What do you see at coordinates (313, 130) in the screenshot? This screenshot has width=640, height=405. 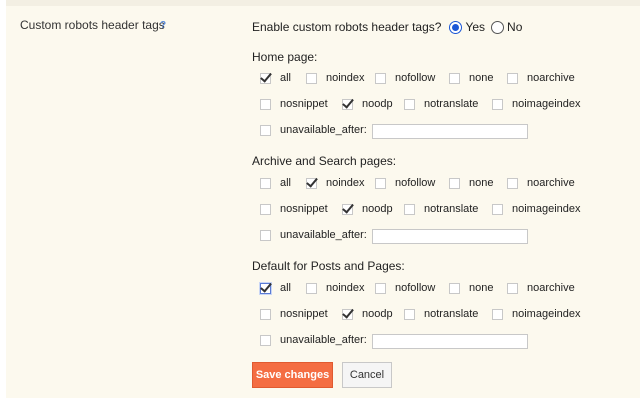 I see `option-home-unavailable-after: unavailable_after:` at bounding box center [313, 130].